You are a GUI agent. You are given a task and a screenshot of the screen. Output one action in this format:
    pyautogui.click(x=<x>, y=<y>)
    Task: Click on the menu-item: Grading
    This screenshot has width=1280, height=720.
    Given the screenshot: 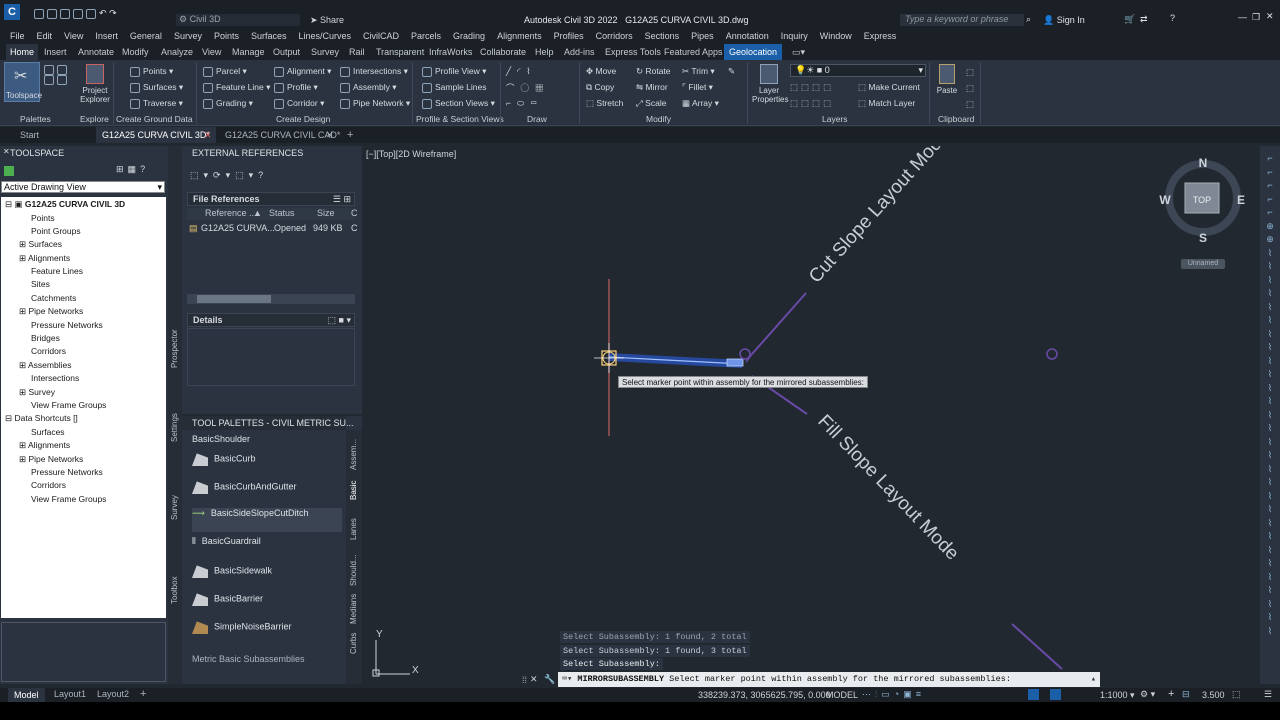 What is the action you would take?
    pyautogui.click(x=469, y=36)
    